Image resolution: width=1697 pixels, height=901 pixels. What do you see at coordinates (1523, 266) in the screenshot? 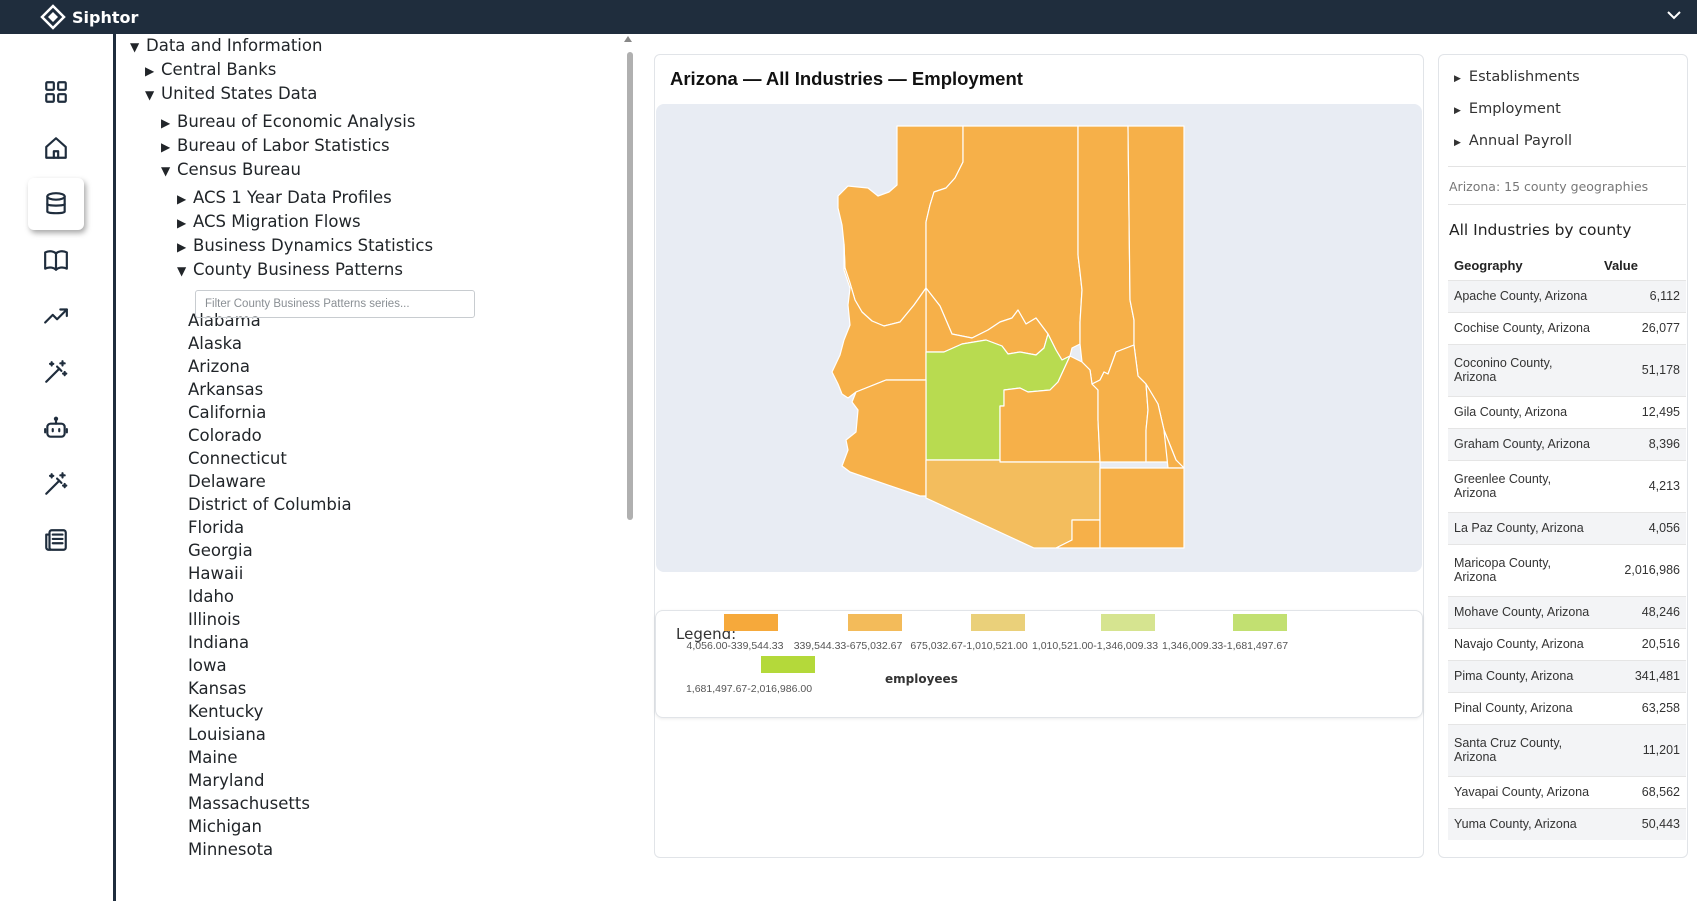
I see `col-geography: Geography` at bounding box center [1523, 266].